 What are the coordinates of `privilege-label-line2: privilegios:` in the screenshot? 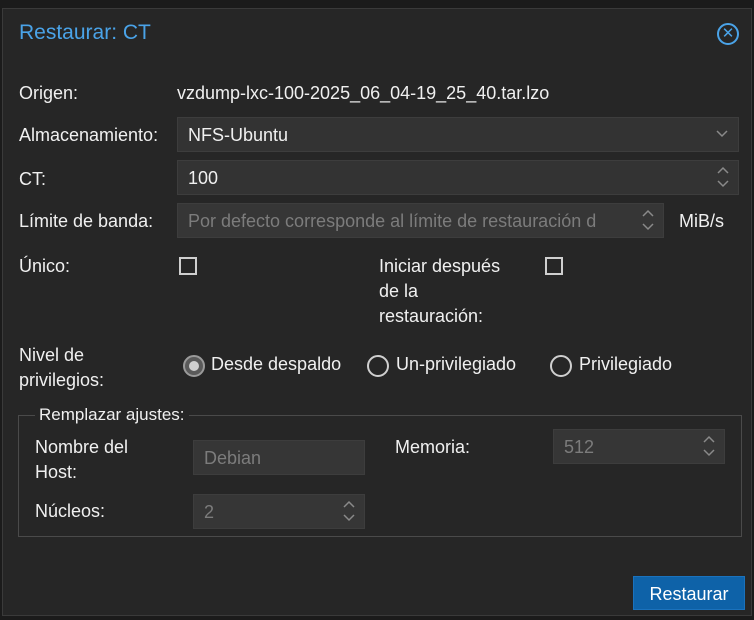 It's located at (62, 380).